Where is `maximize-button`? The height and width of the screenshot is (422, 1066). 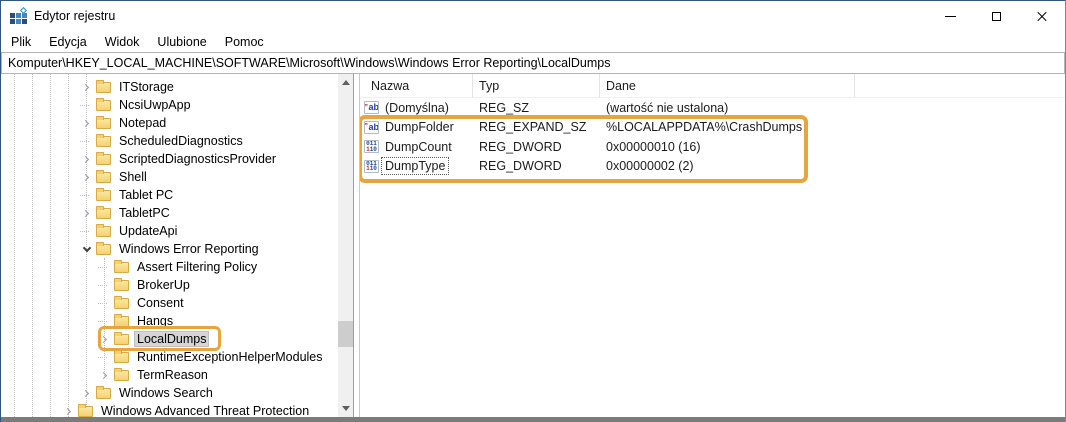
maximize-button is located at coordinates (996, 16).